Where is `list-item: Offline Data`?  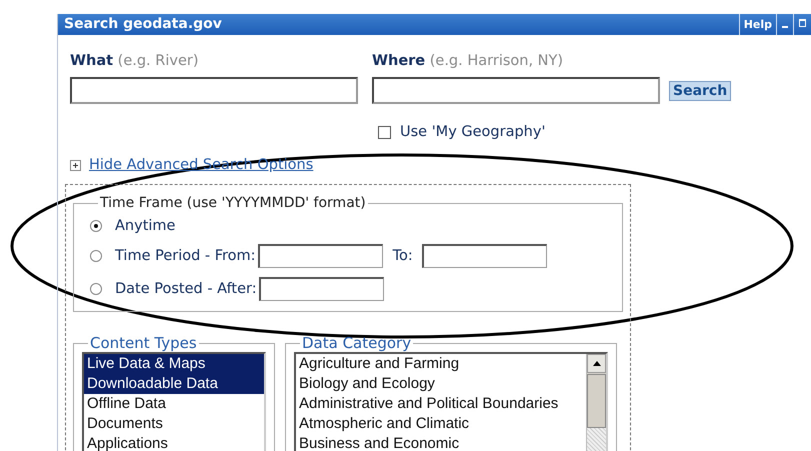
list-item: Offline Data is located at coordinates (174, 404).